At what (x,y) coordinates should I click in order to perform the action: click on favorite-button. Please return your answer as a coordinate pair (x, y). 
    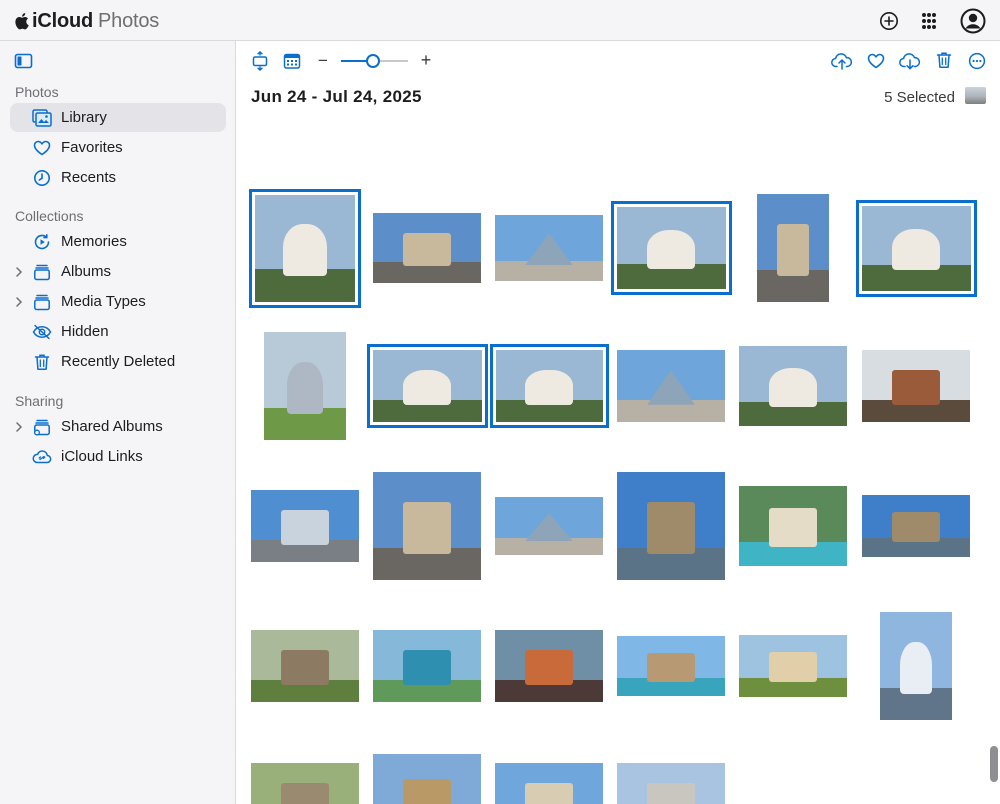
    Looking at the image, I should click on (876, 61).